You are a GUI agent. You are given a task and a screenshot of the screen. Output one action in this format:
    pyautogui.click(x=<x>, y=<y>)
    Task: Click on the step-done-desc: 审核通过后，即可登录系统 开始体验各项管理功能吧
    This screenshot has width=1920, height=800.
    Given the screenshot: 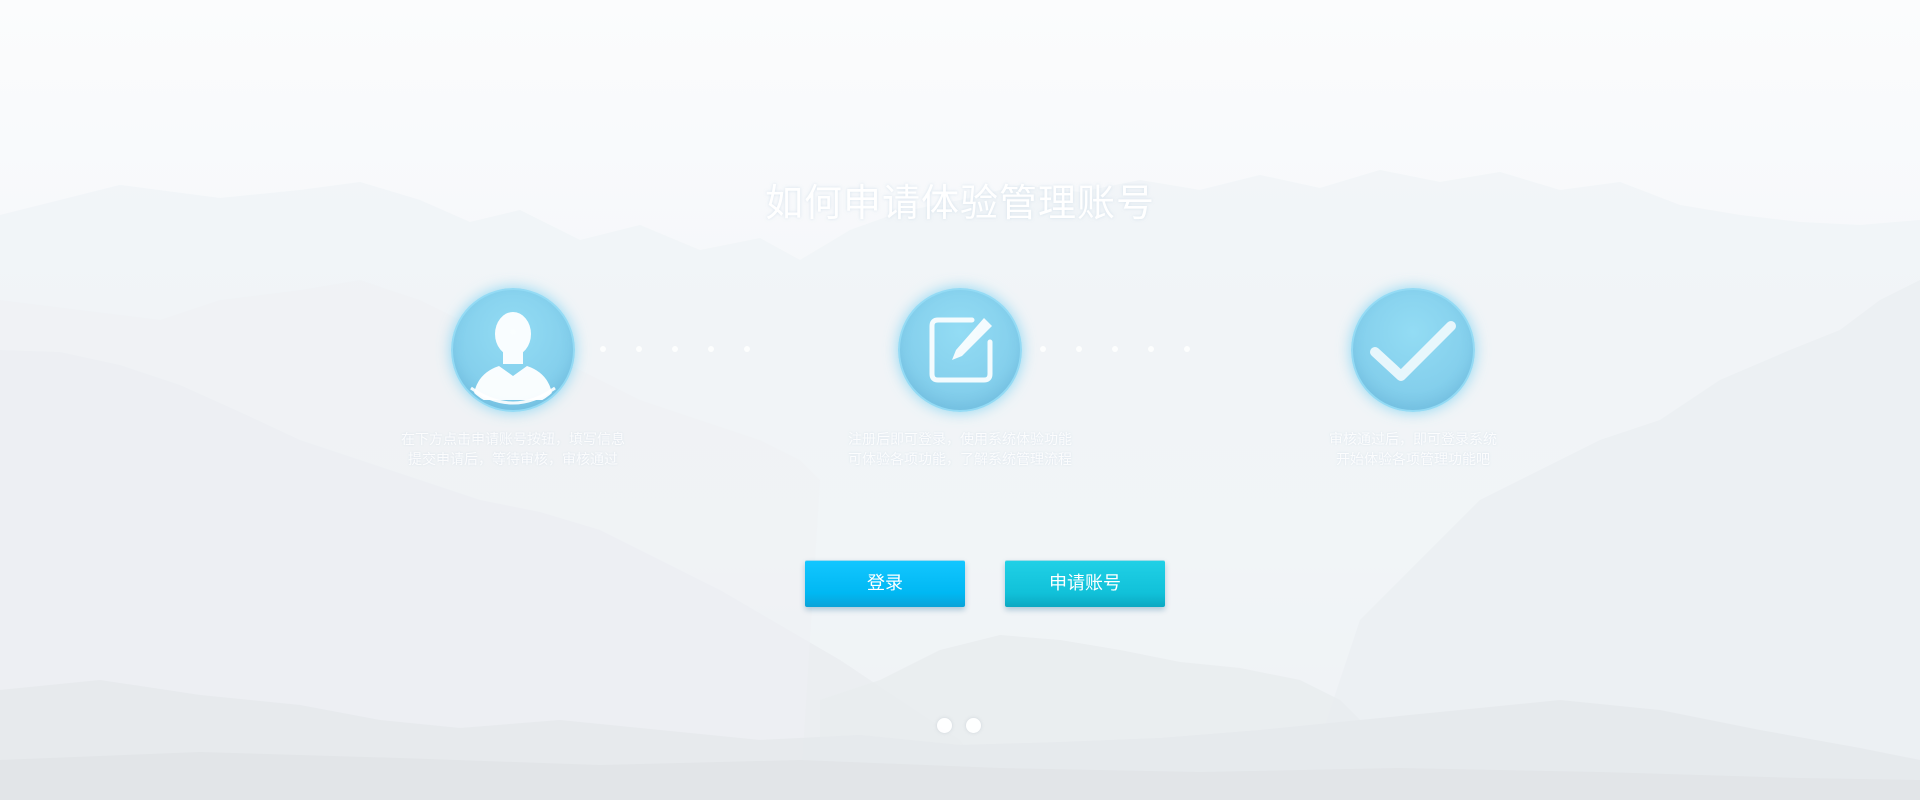 What is the action you would take?
    pyautogui.click(x=1413, y=450)
    